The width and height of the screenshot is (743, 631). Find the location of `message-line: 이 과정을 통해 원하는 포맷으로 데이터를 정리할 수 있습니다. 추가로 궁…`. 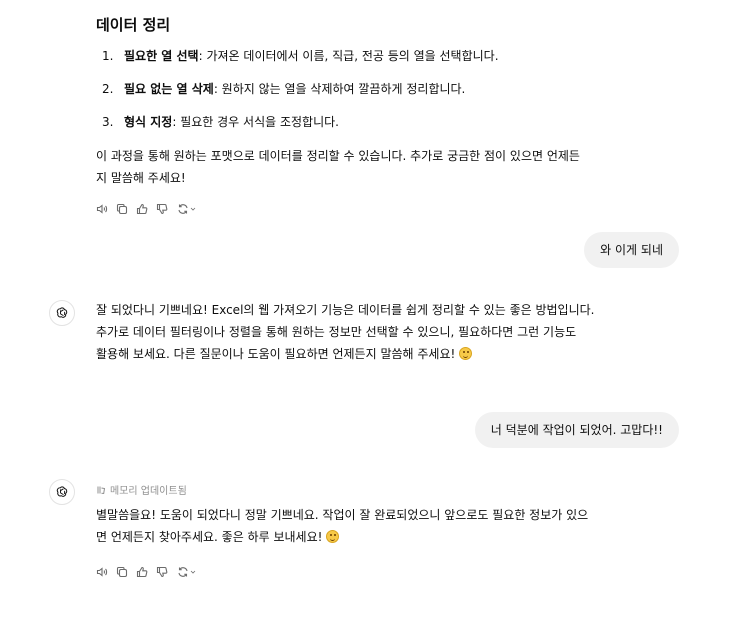

message-line: 이 과정을 통해 원하는 포맷으로 데이터를 정리할 수 있습니다. 추가로 궁… is located at coordinates (338, 156).